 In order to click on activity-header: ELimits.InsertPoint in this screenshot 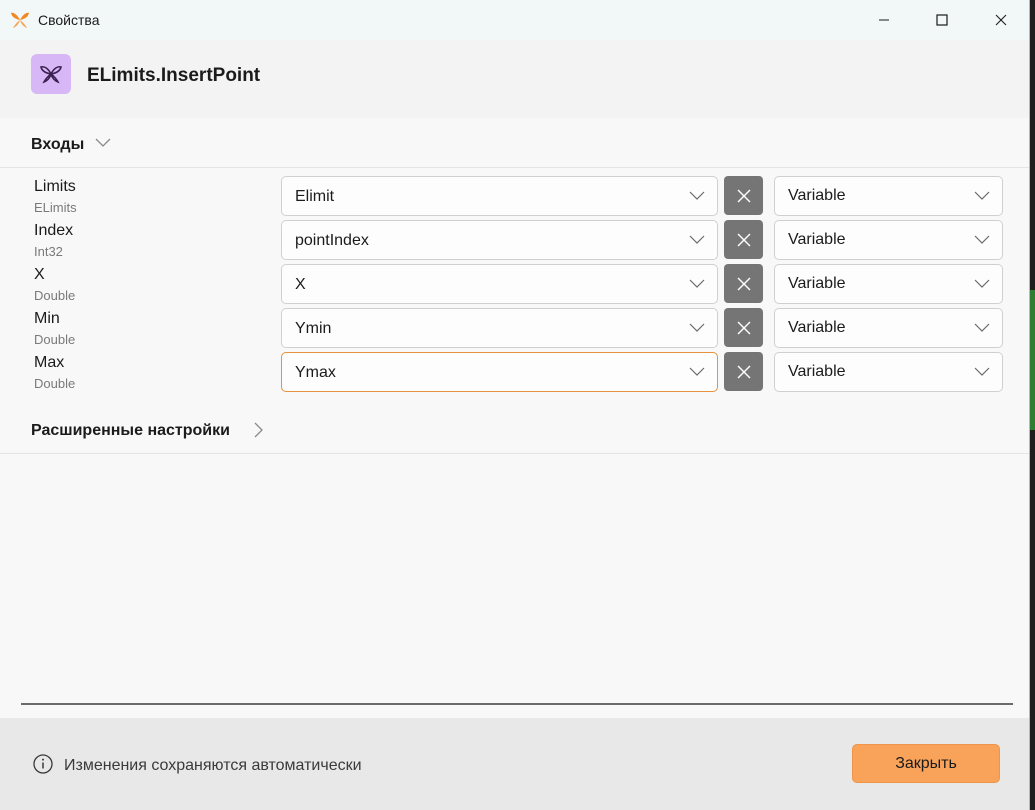, I will do `click(514, 79)`.